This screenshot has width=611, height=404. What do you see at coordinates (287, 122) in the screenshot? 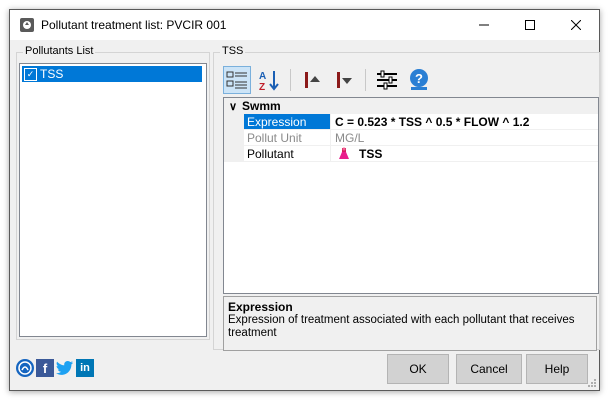
I see `property-name: Expression` at bounding box center [287, 122].